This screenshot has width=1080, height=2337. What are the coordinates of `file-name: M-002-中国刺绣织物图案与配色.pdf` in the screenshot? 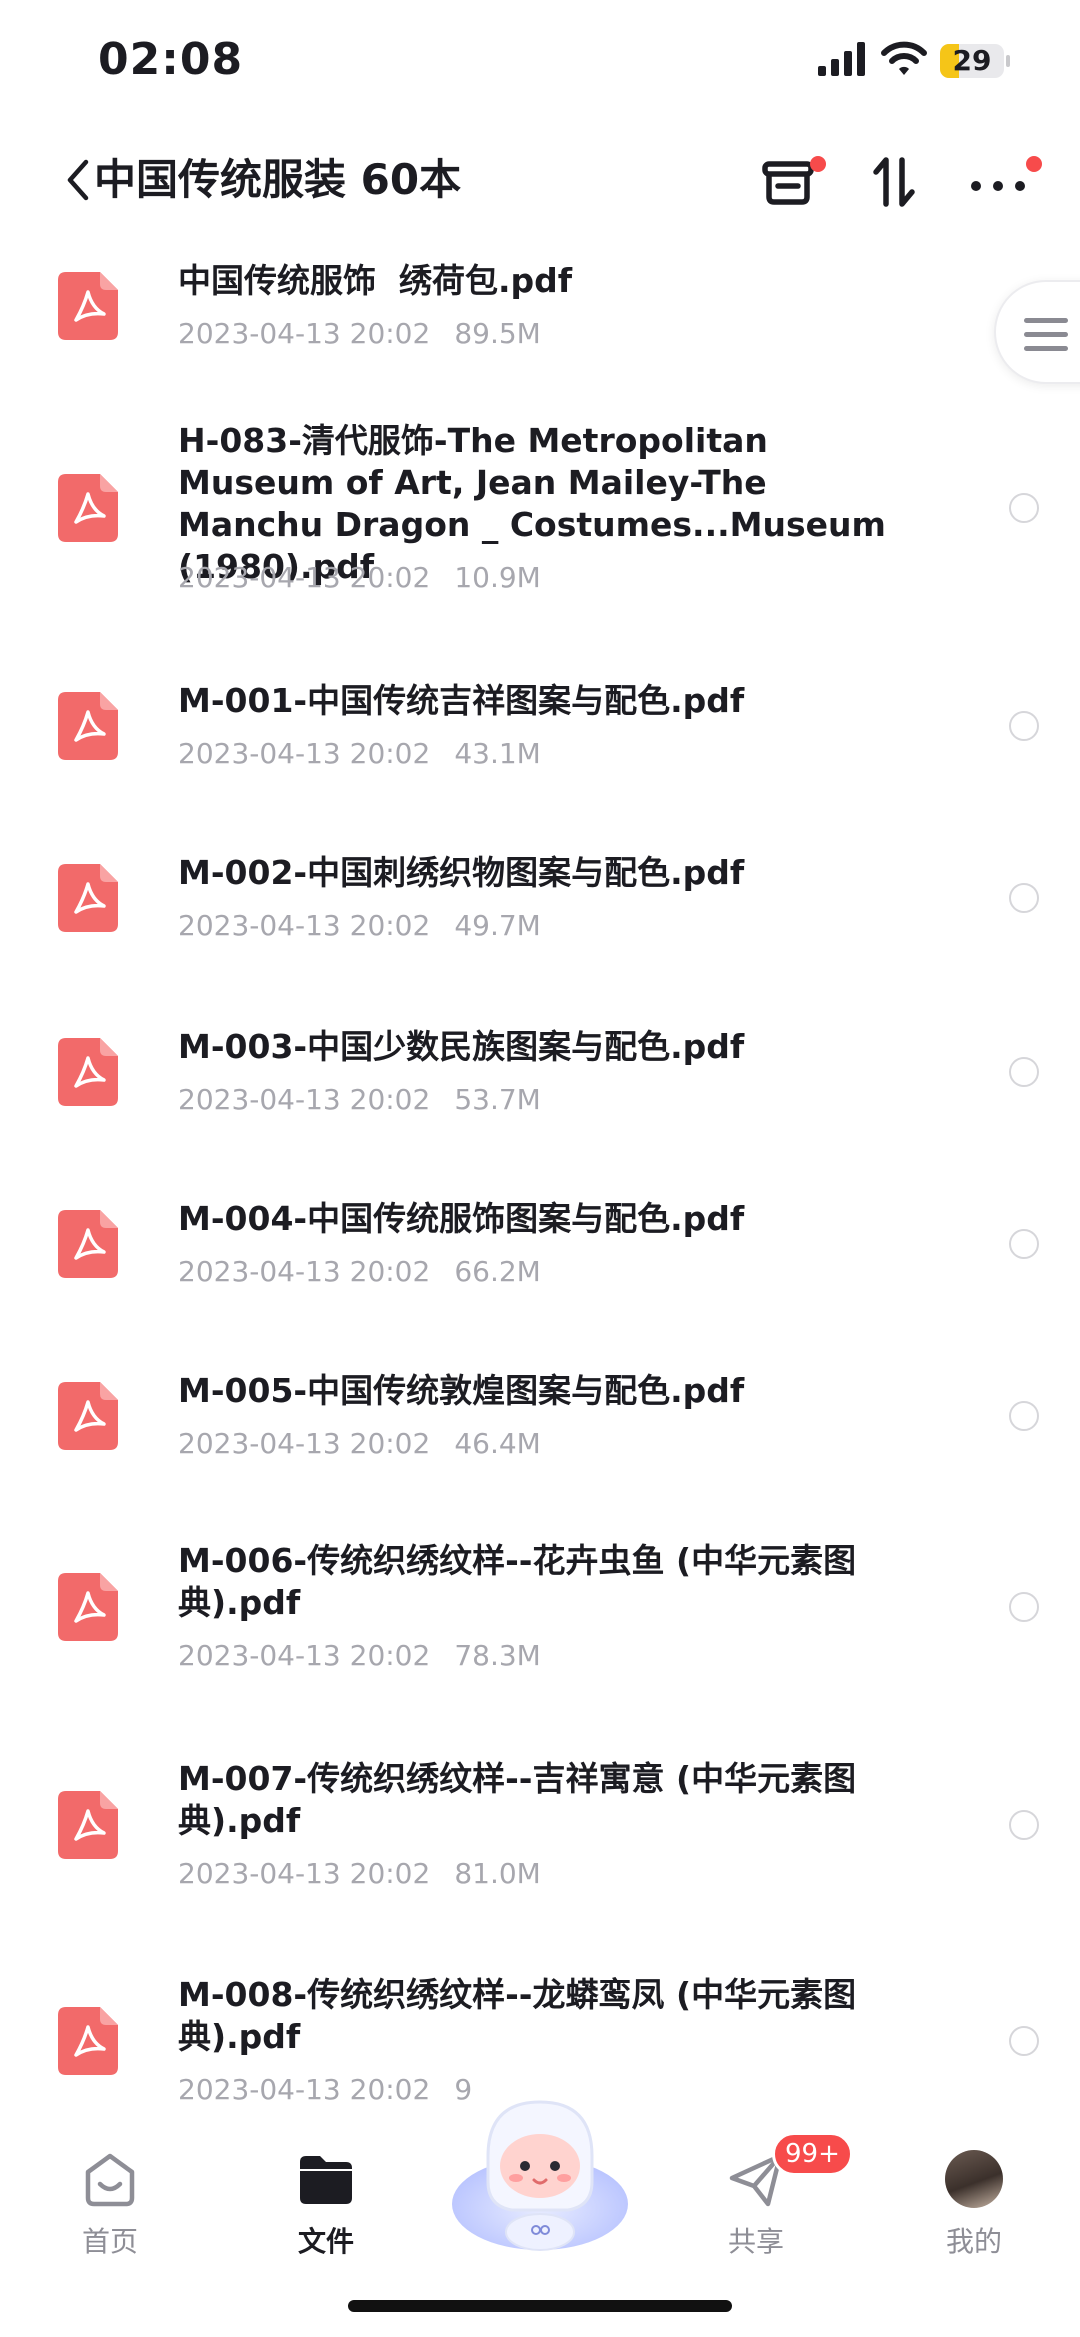 It's located at (461, 872).